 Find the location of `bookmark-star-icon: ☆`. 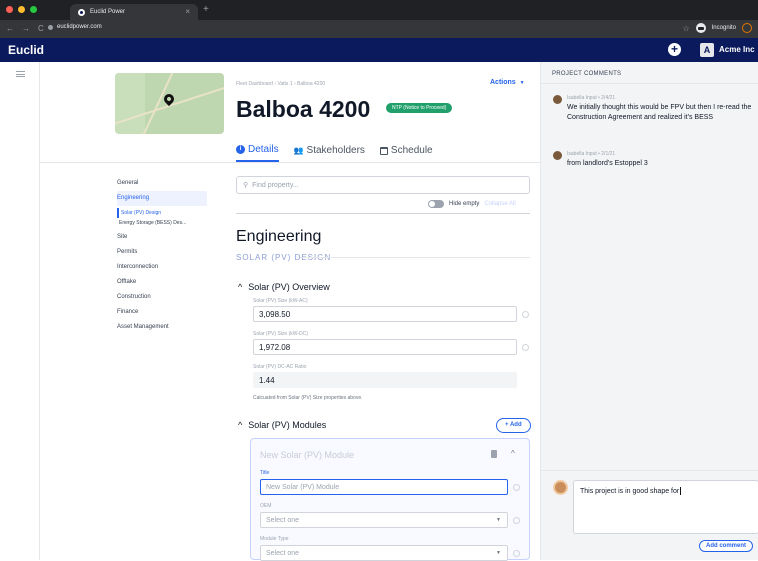

bookmark-star-icon: ☆ is located at coordinates (685, 28).